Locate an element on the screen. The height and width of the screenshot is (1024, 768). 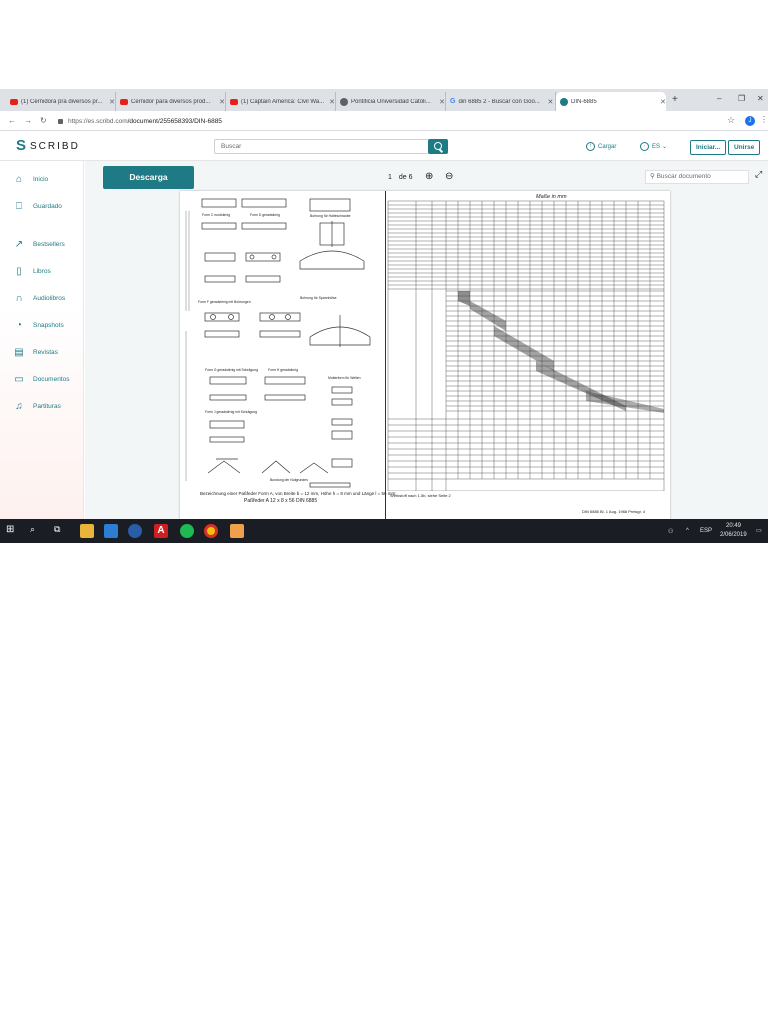
headphones-icon: ∩ is located at coordinates (19, 298).